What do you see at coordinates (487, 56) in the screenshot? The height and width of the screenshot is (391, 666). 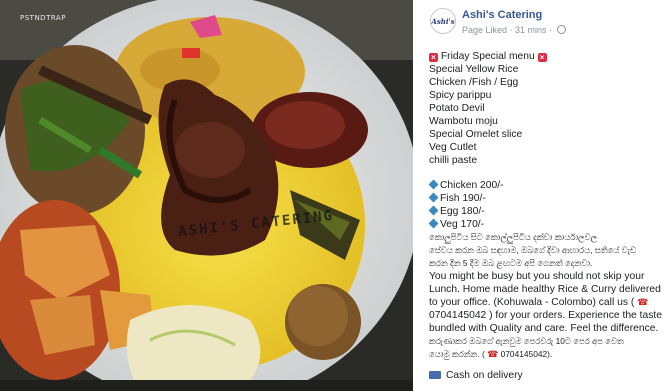 I see `post-title: Friday Special menu` at bounding box center [487, 56].